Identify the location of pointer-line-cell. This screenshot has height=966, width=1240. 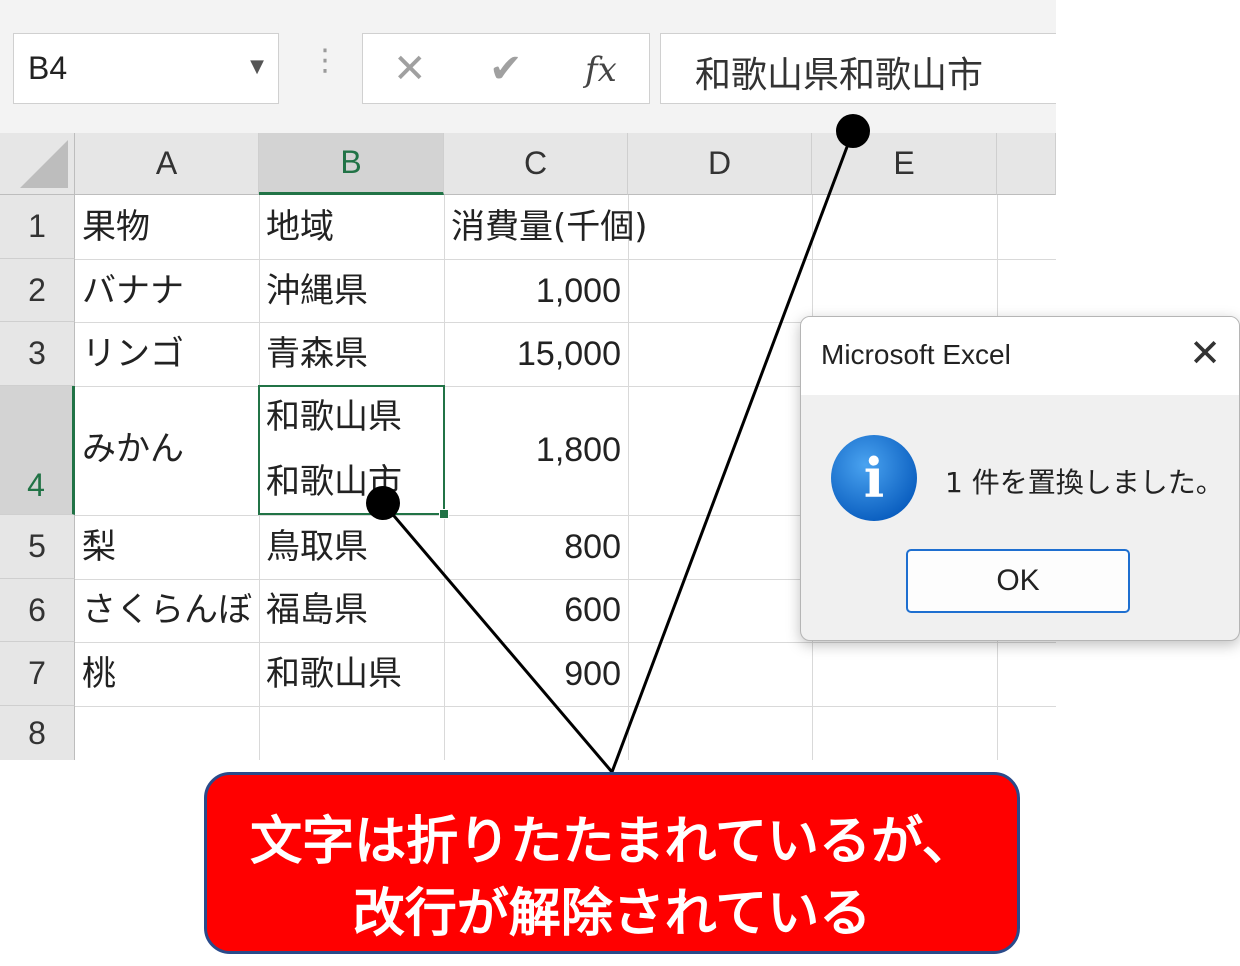
(497, 637).